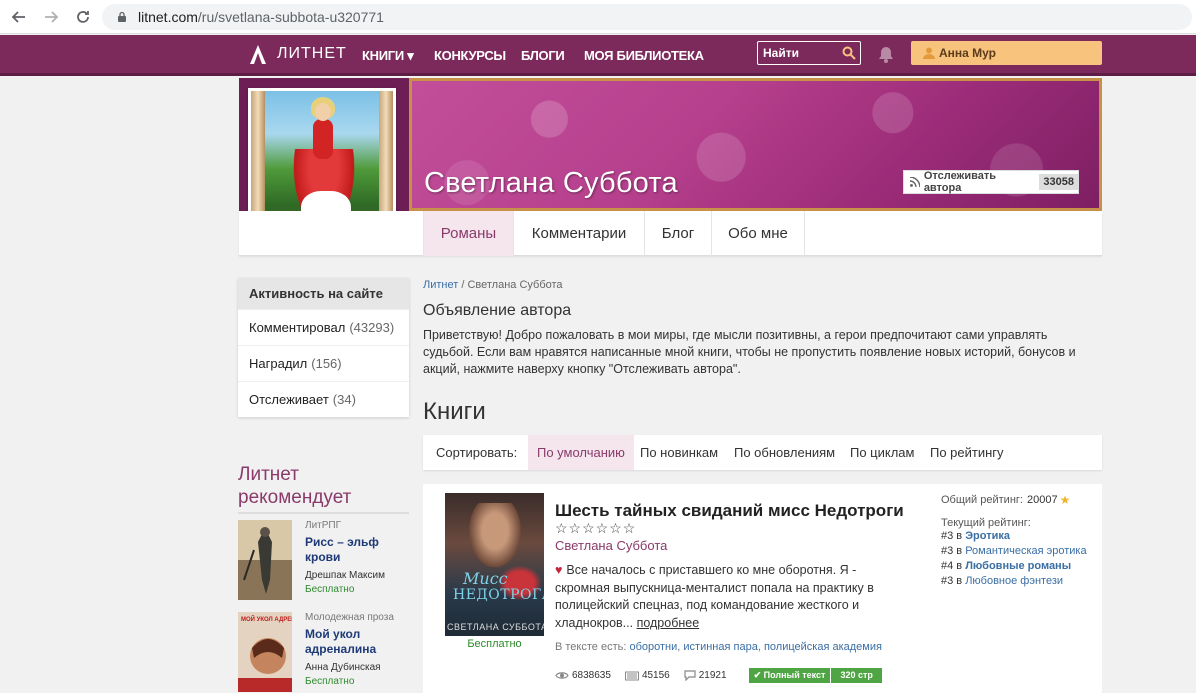 Image resolution: width=1196 pixels, height=693 pixels. I want to click on nav-blogs: БЛОГИ, so click(543, 55).